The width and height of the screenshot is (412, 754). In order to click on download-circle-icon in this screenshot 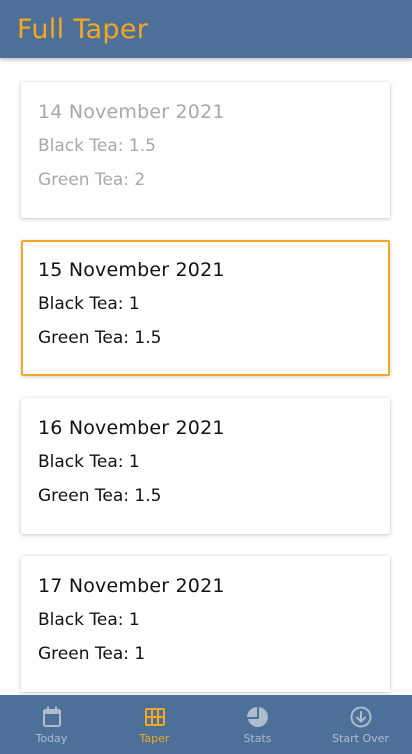, I will do `click(360, 717)`.